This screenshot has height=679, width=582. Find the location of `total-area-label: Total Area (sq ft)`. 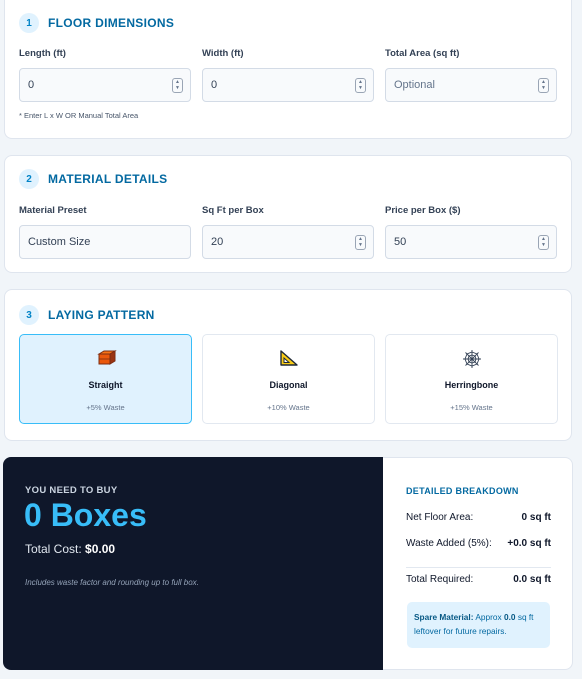

total-area-label: Total Area (sq ft) is located at coordinates (422, 53).